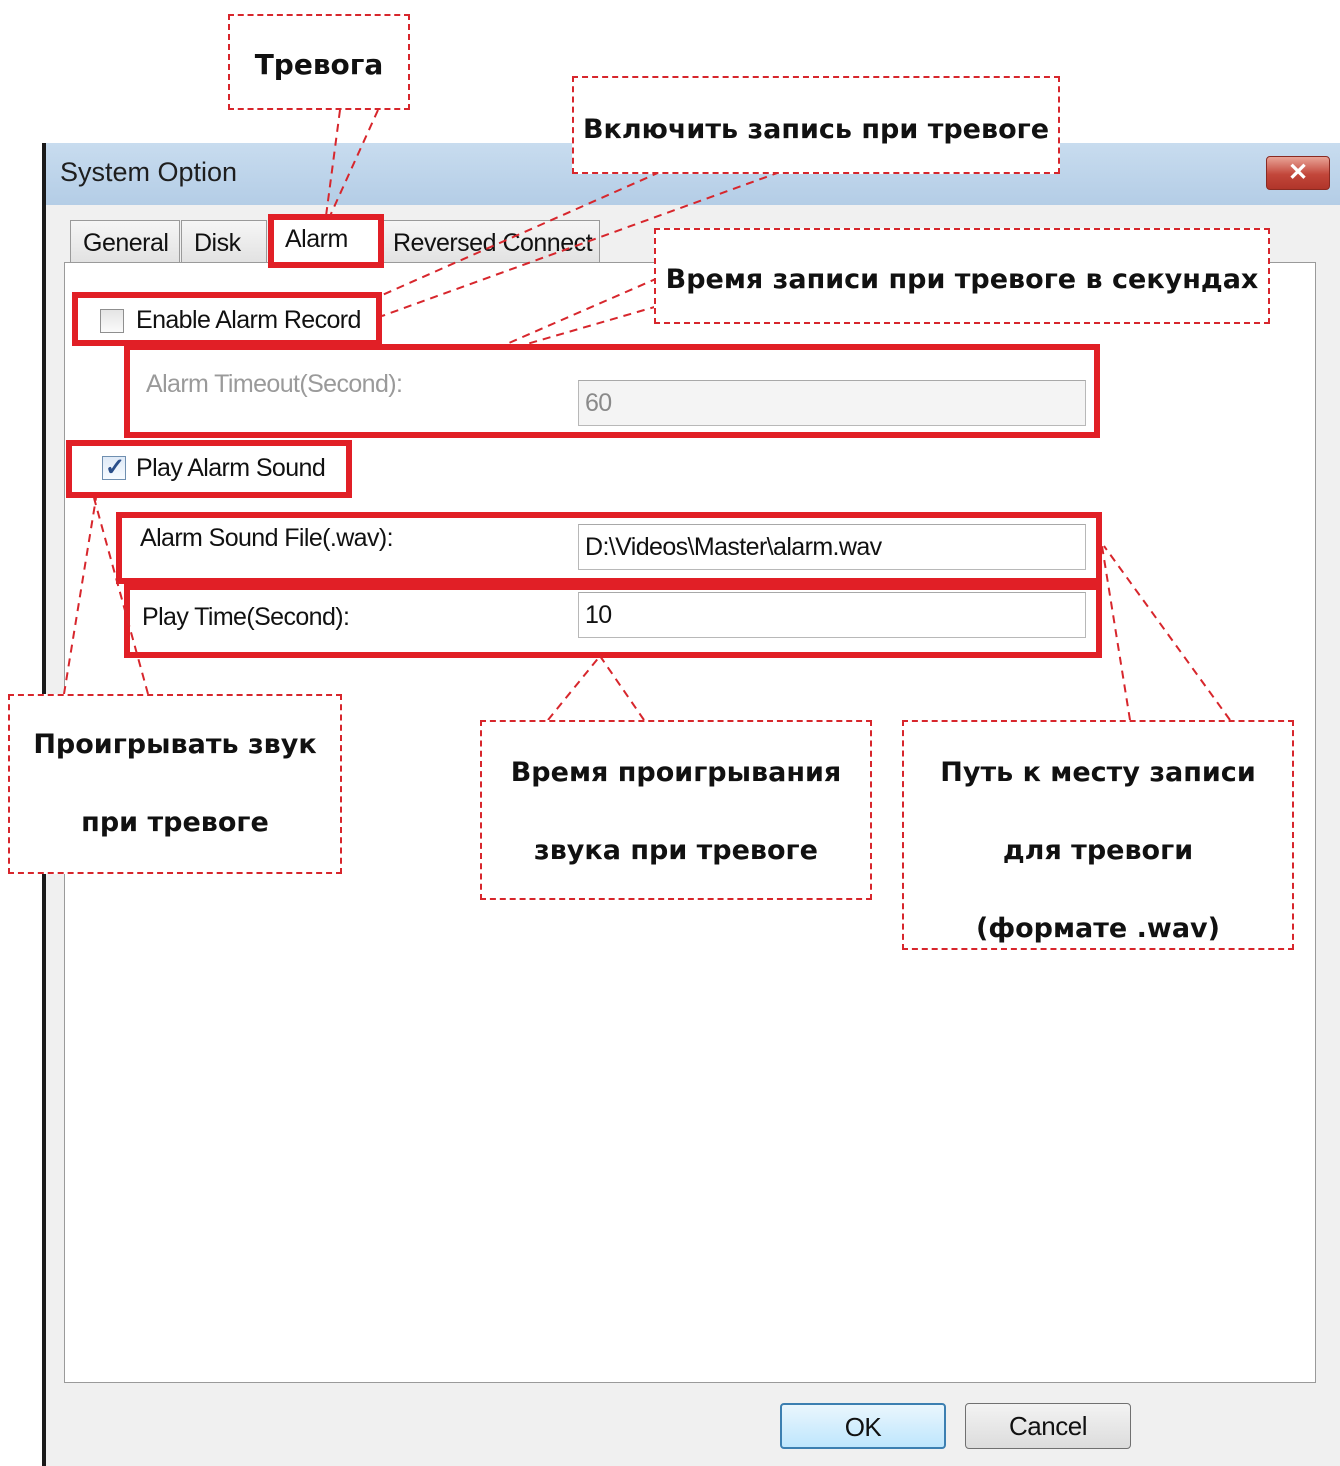  I want to click on callout-text: Включить запись при тревоге, so click(816, 129).